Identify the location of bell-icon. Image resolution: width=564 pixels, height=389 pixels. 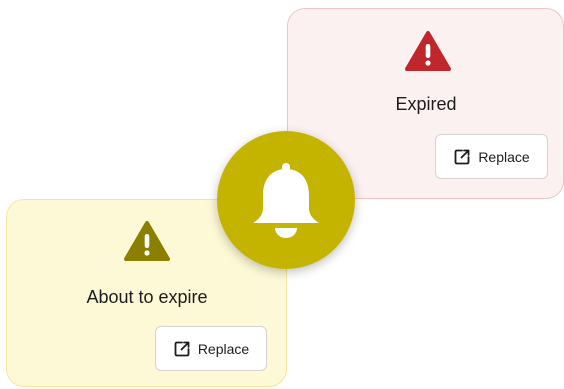
(286, 200).